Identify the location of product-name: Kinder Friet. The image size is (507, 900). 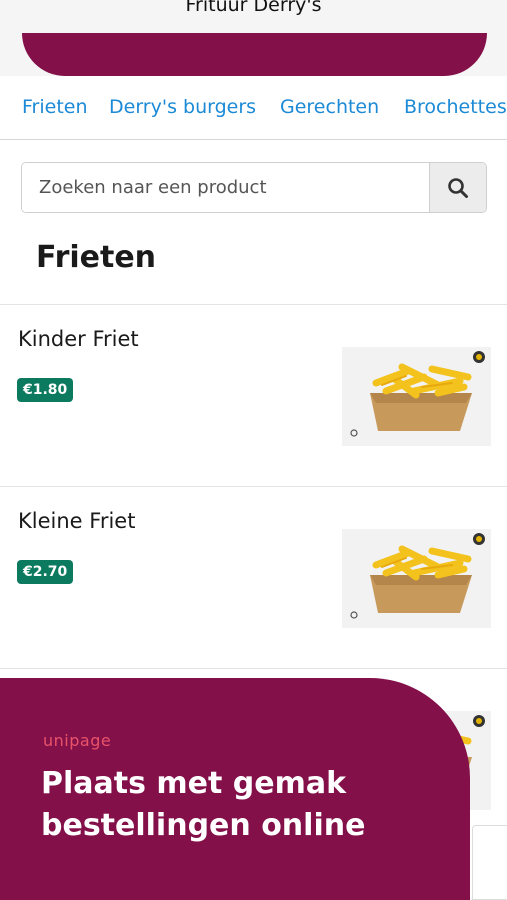
(78, 339).